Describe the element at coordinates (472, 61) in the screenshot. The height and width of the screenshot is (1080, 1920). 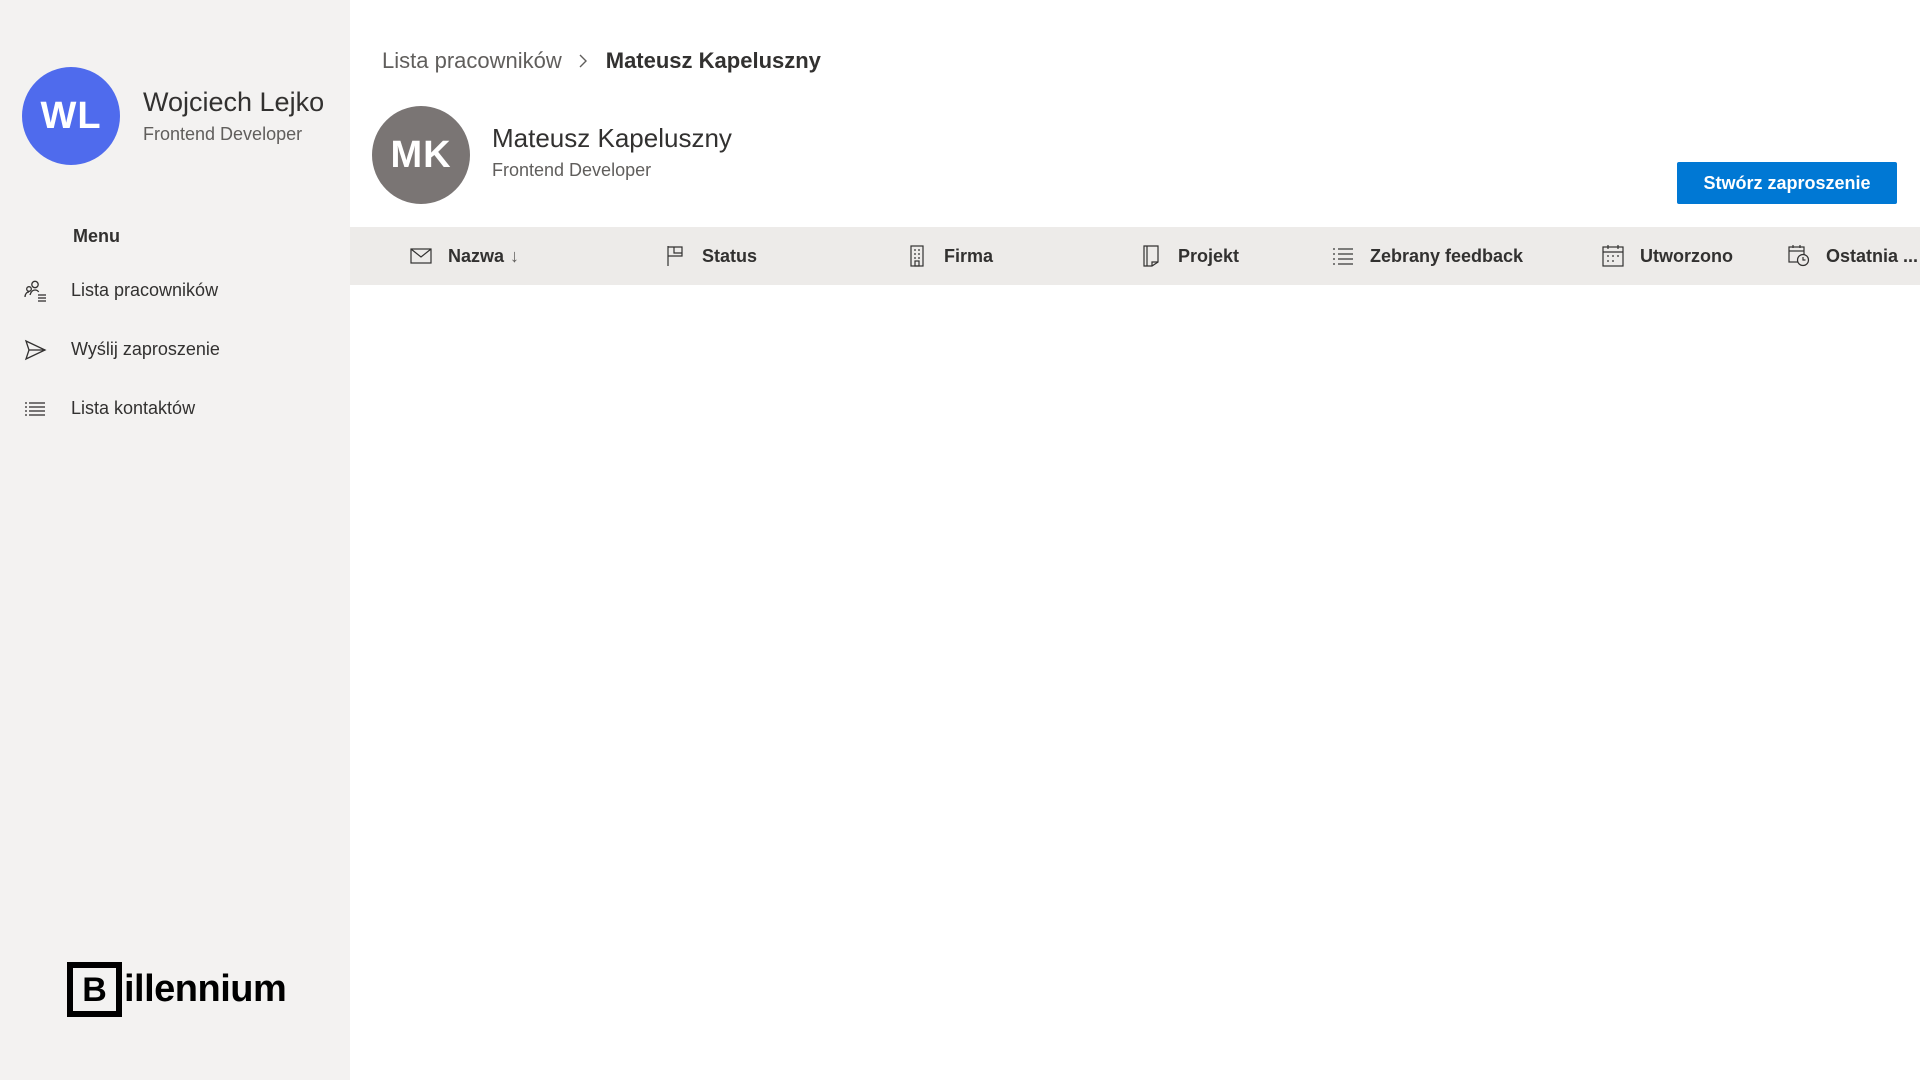
I see `breadcrumb-parent-link: Lista pracowników` at that location.